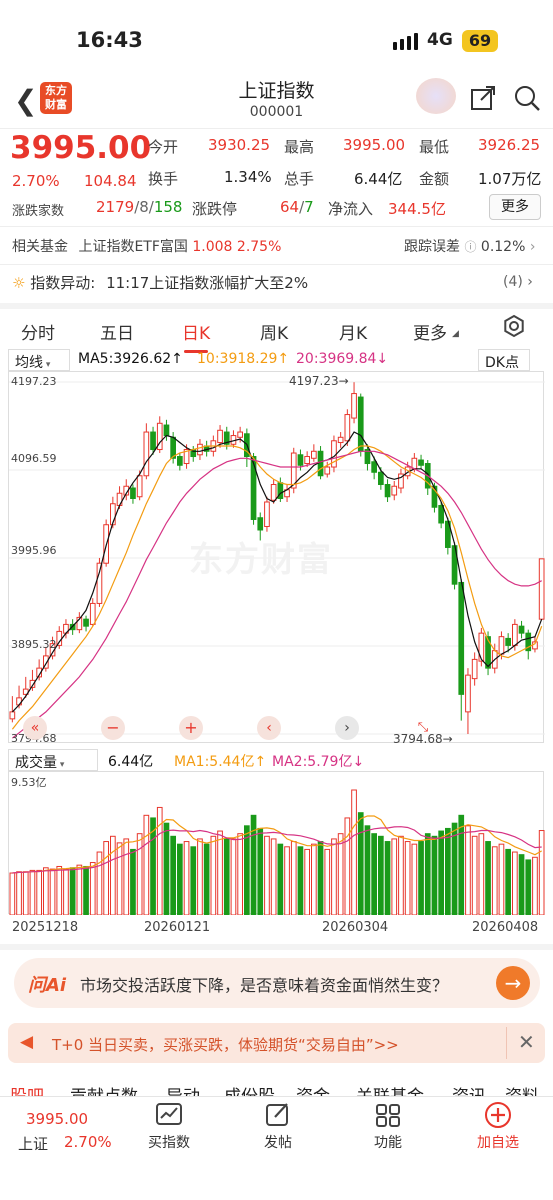 This screenshot has width=553, height=1200. I want to click on volume-label: 总手, so click(299, 179).